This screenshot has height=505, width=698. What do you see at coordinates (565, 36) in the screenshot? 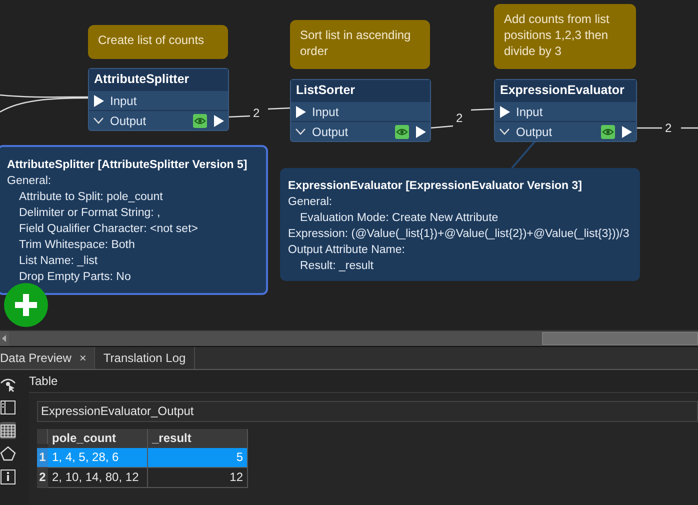
I see `annotation-note: Add counts from list positions 1,2,3 then divide by 3` at bounding box center [565, 36].